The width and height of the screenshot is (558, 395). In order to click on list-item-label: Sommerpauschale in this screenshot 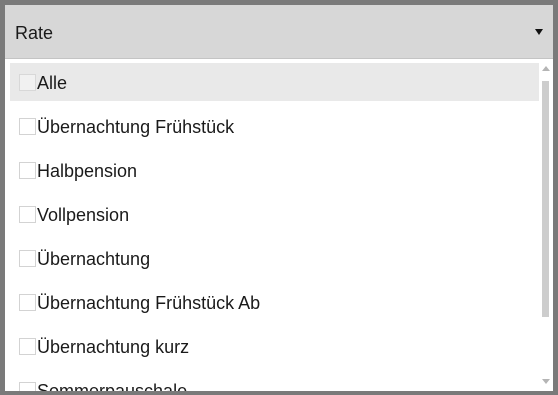, I will do `click(112, 386)`.